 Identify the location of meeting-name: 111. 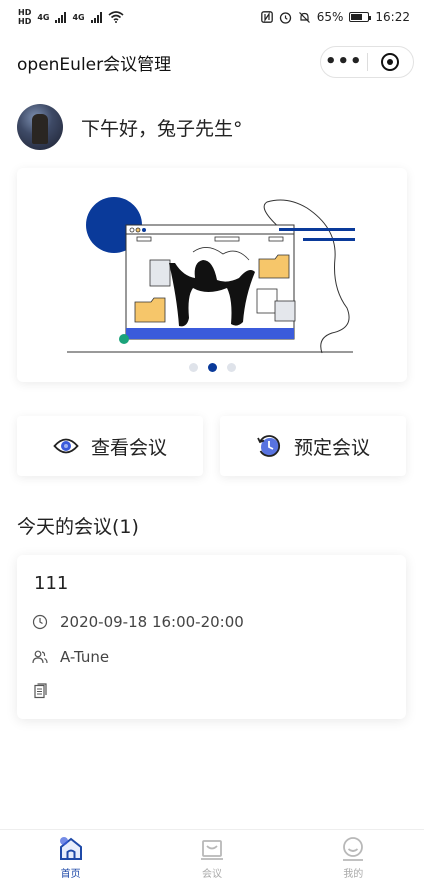
(51, 583).